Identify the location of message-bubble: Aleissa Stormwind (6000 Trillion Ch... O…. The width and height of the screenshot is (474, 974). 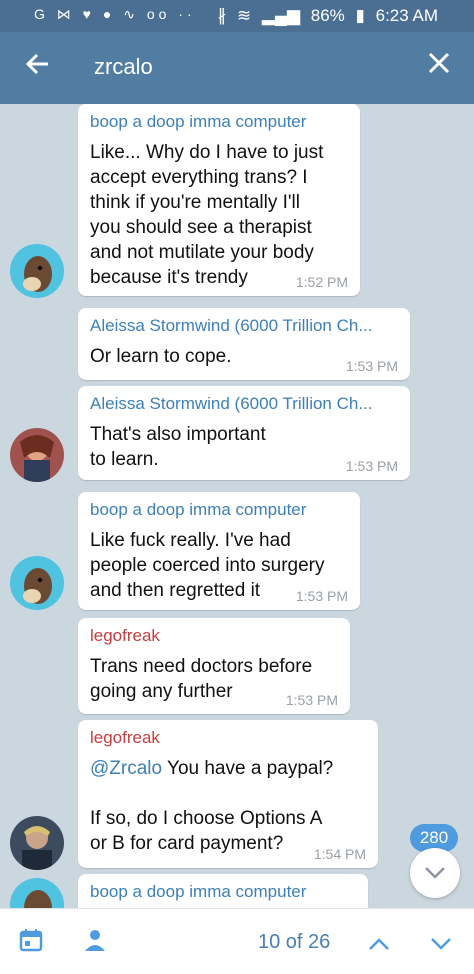
(244, 344).